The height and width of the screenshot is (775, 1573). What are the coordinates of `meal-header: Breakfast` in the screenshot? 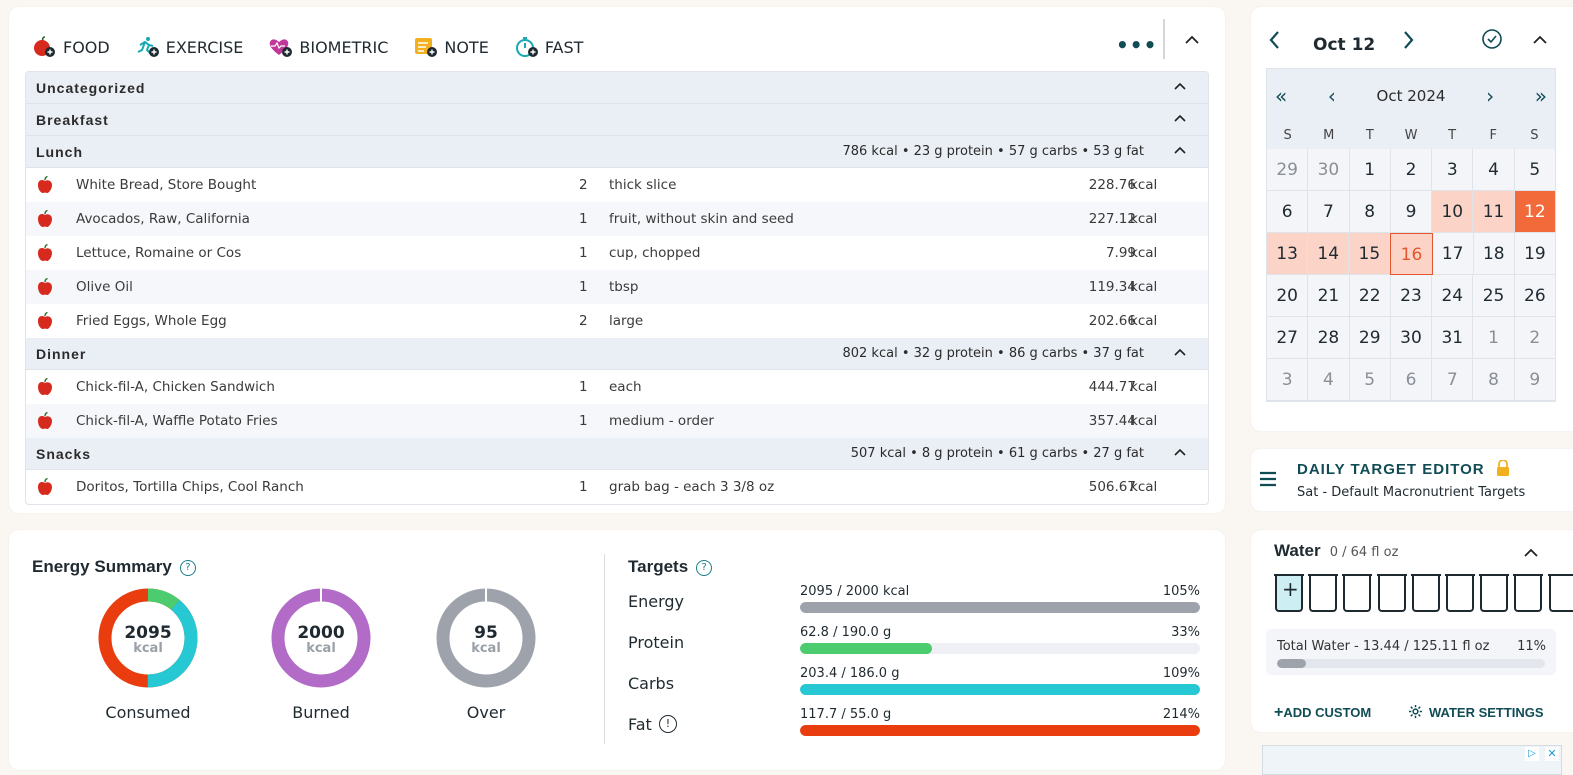 It's located at (617, 120).